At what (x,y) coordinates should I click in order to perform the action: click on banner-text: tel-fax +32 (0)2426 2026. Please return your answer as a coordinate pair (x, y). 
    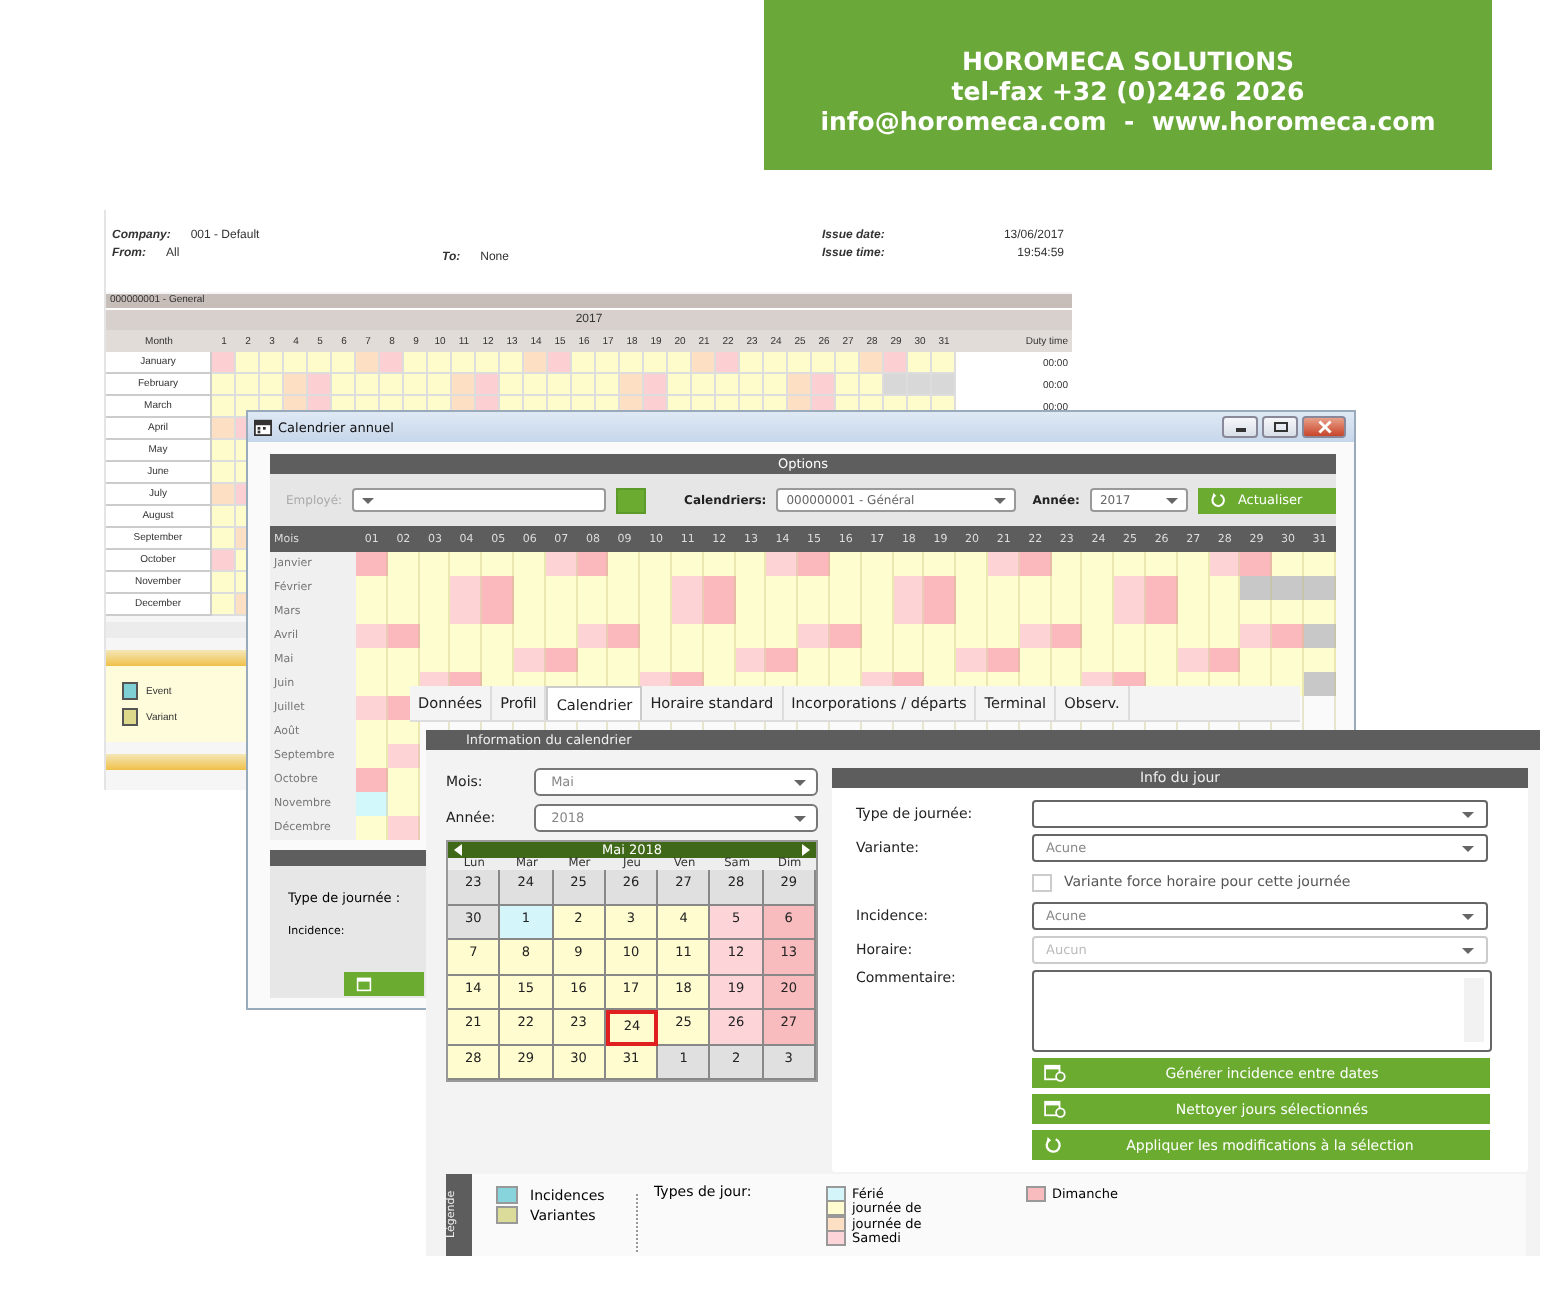
    Looking at the image, I should click on (1128, 91).